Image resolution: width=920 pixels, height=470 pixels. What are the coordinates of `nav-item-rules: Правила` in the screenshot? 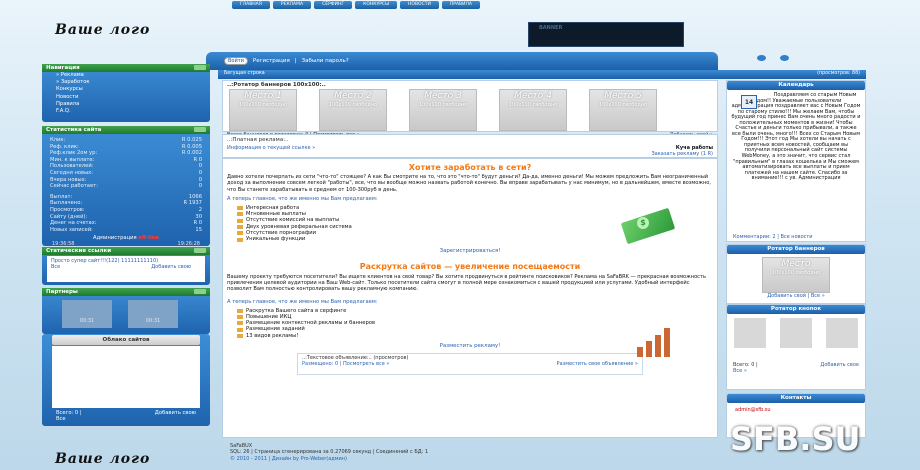 It's located at (126, 104).